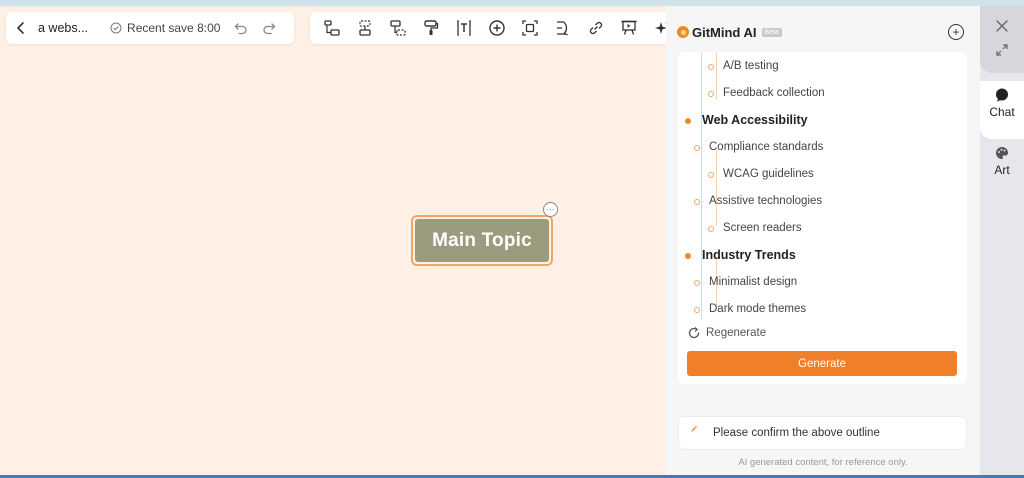 The width and height of the screenshot is (1024, 478). What do you see at coordinates (774, 93) in the screenshot?
I see `outline-item-text: Feedback collection` at bounding box center [774, 93].